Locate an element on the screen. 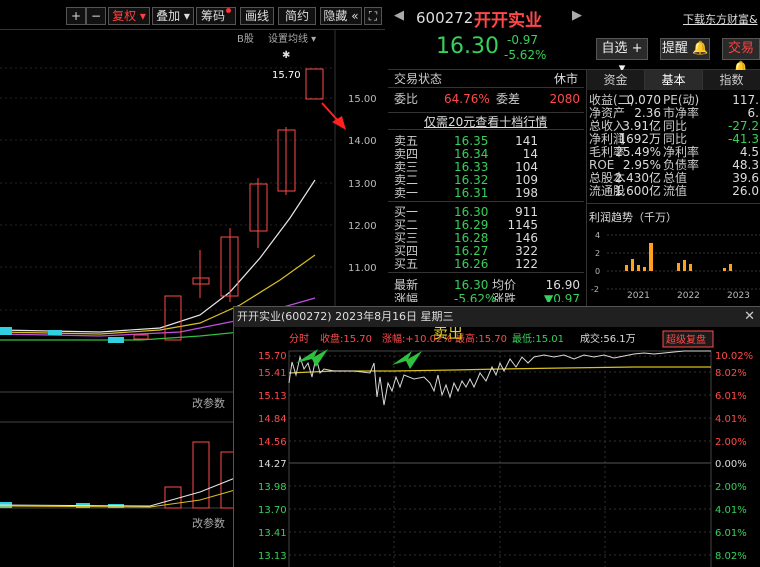  super-review-label: 超级复盘 is located at coordinates (686, 339).